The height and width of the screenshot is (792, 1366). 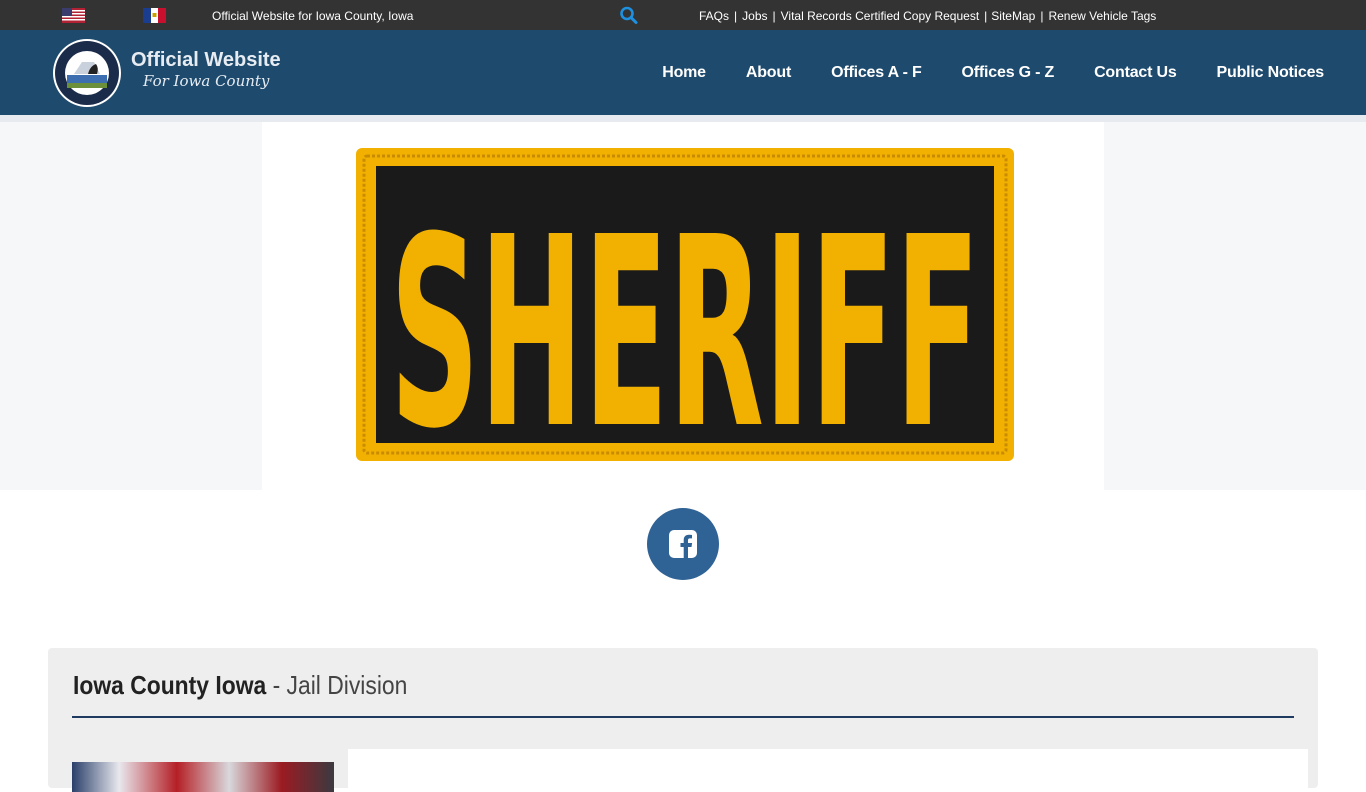 What do you see at coordinates (206, 60) in the screenshot?
I see `brand-title: Official Website` at bounding box center [206, 60].